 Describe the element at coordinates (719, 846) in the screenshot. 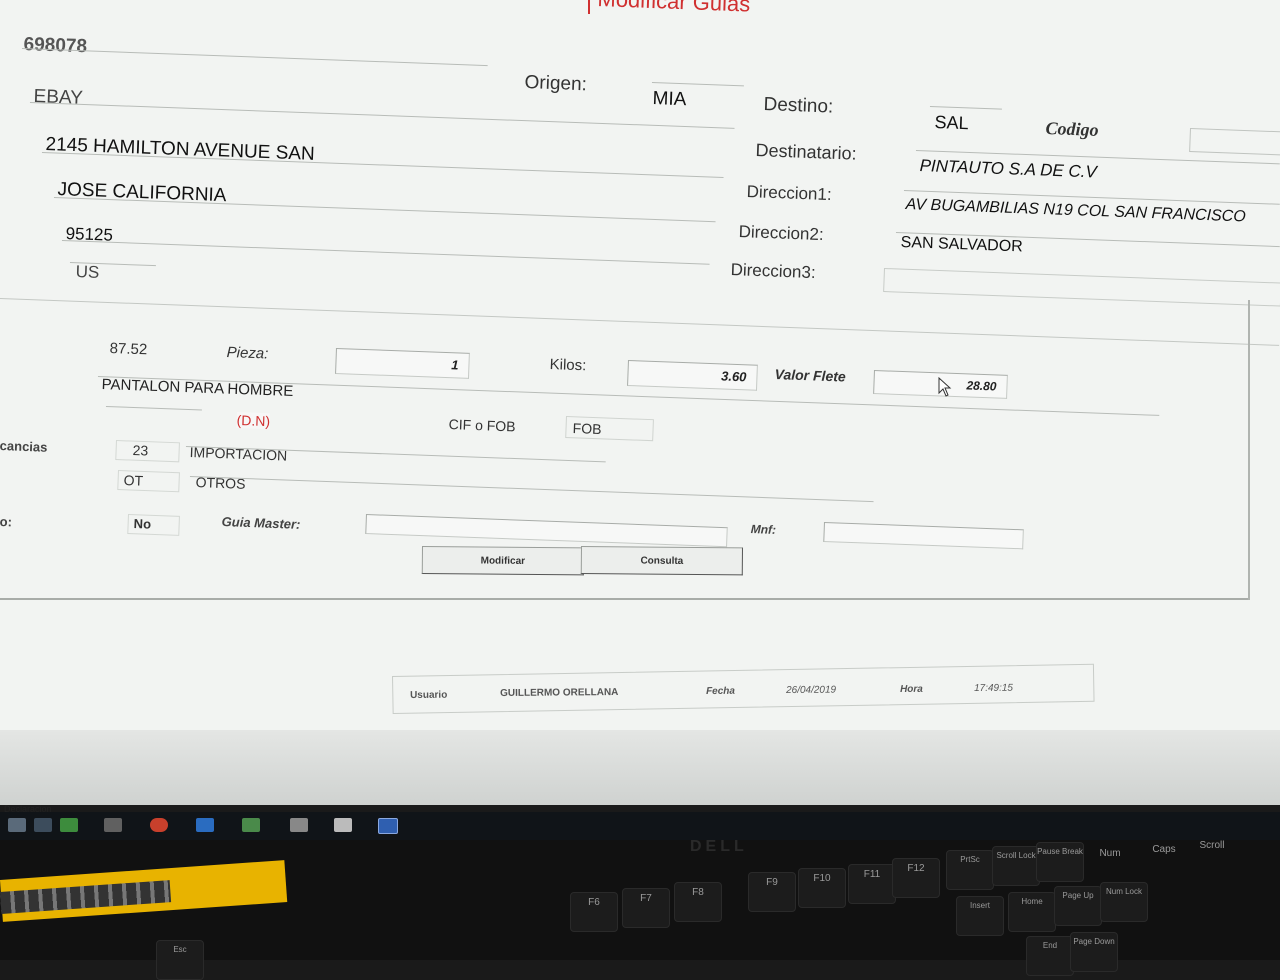

I see `keyboard-brand: DELL` at that location.